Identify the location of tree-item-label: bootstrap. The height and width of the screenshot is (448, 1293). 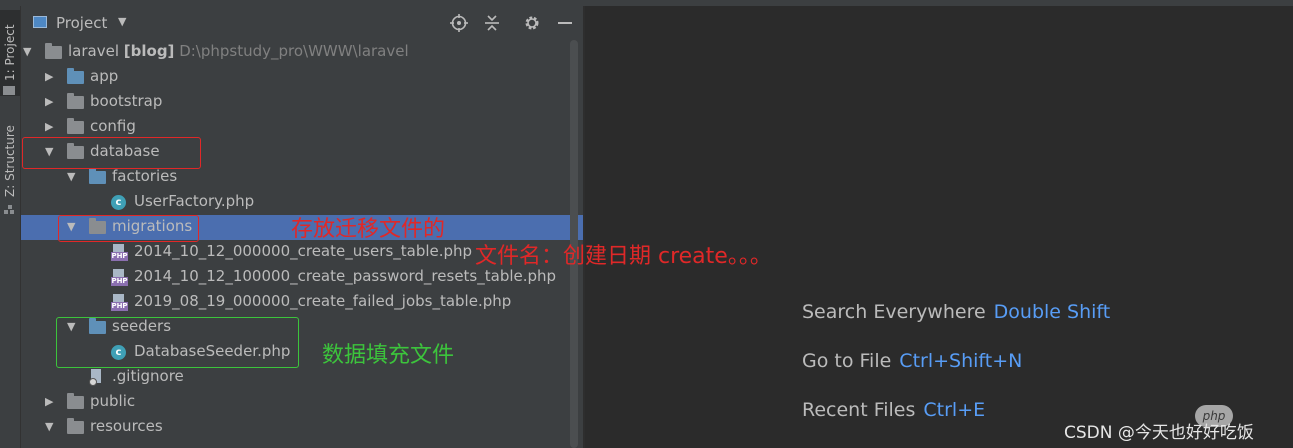
(126, 101).